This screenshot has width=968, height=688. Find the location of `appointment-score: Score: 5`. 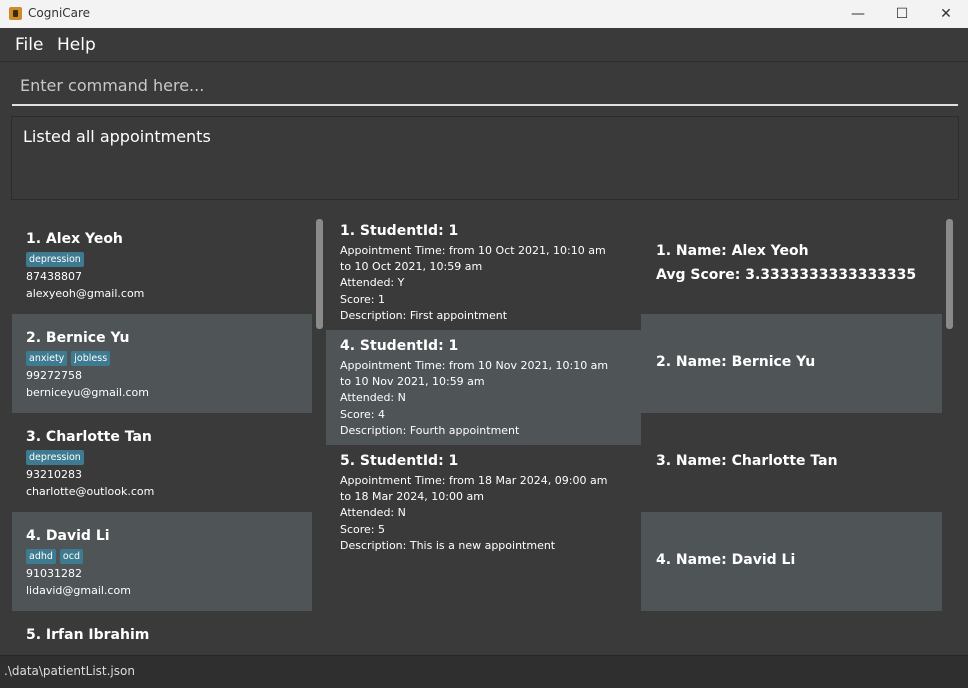

appointment-score: Score: 5 is located at coordinates (363, 529).